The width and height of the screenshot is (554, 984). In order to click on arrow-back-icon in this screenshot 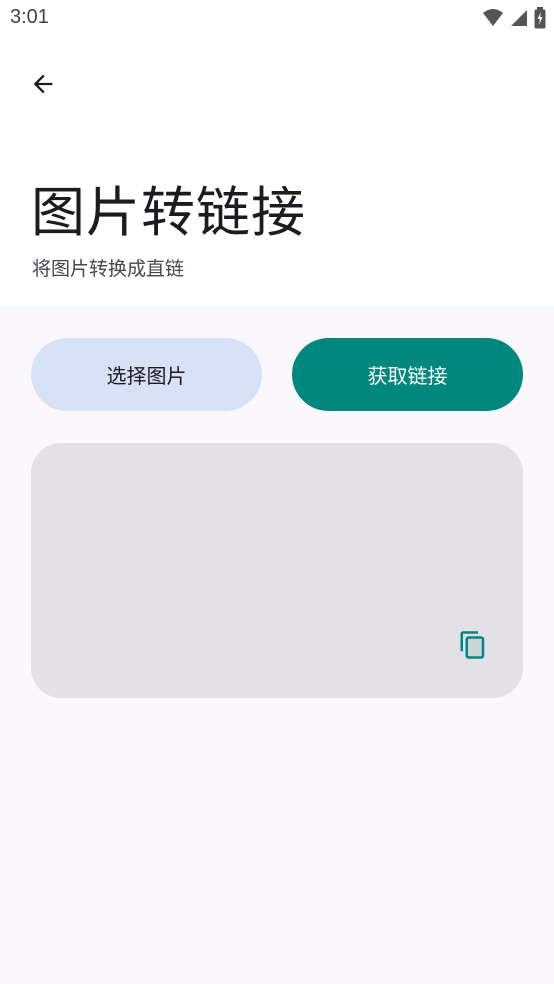, I will do `click(43, 86)`.